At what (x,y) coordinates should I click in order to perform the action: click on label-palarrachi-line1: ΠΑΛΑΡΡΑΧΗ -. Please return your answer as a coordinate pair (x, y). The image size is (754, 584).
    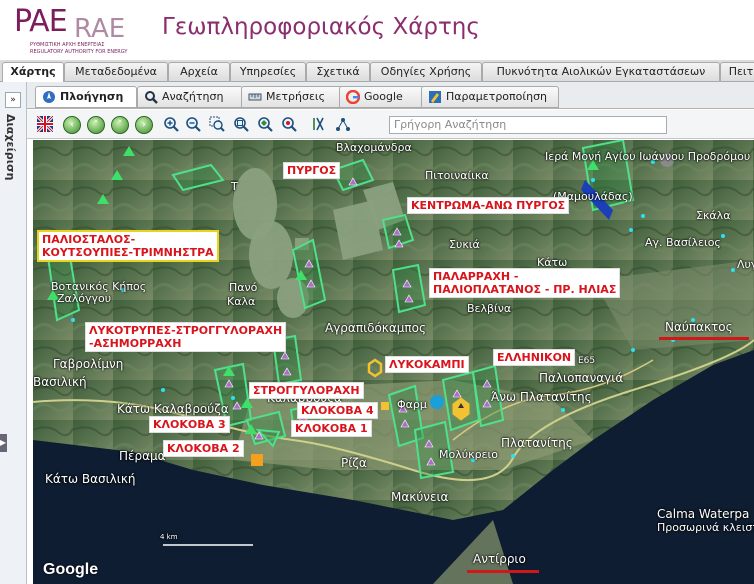
    Looking at the image, I should click on (476, 276).